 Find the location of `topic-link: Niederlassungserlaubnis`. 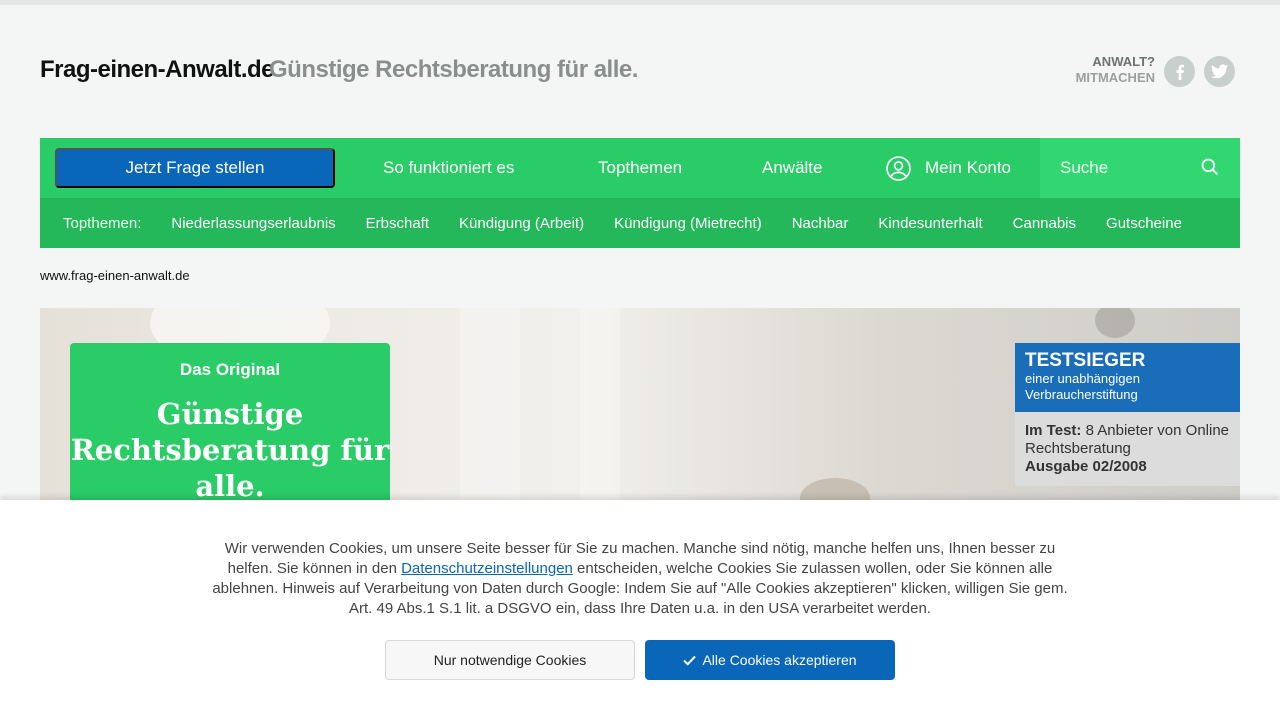

topic-link: Niederlassungserlaubnis is located at coordinates (253, 223).